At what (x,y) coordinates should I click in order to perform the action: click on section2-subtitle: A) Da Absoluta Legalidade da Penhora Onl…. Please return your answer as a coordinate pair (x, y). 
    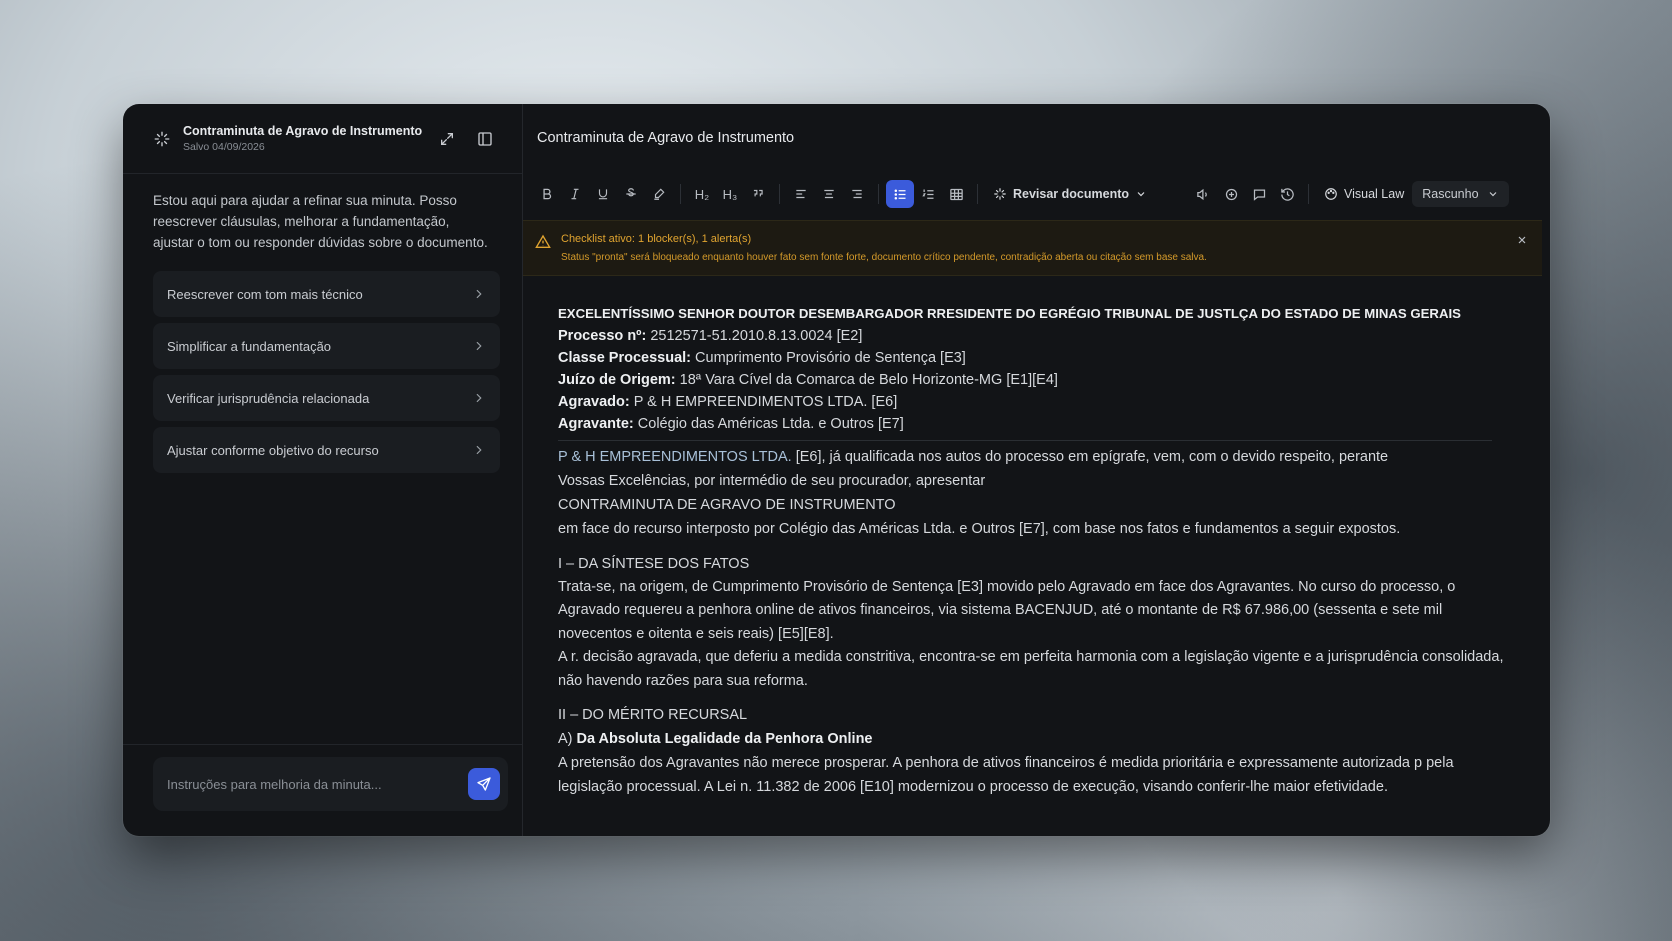
    Looking at the image, I should click on (1039, 739).